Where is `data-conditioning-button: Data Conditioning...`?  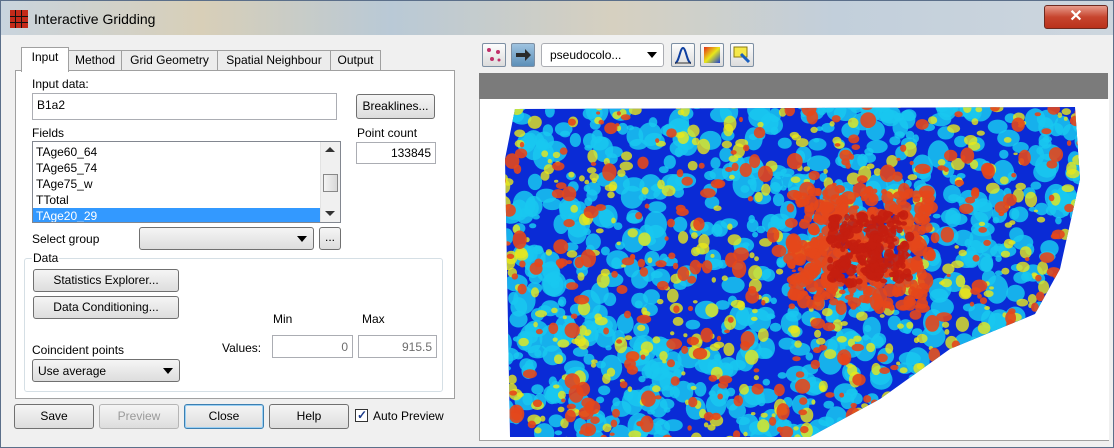
data-conditioning-button: Data Conditioning... is located at coordinates (106, 307).